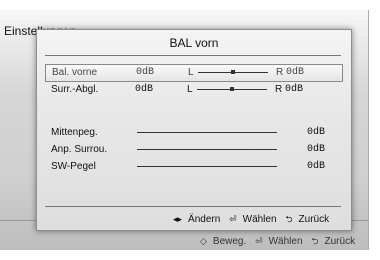 This screenshot has width=380, height=260. I want to click on row-label: Bal. vorne, so click(75, 72).